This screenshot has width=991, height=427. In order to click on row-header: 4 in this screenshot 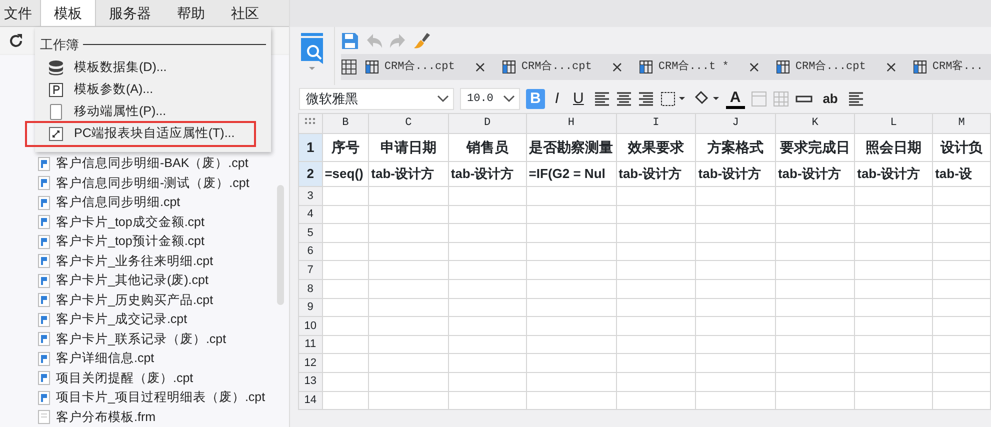, I will do `click(310, 214)`.